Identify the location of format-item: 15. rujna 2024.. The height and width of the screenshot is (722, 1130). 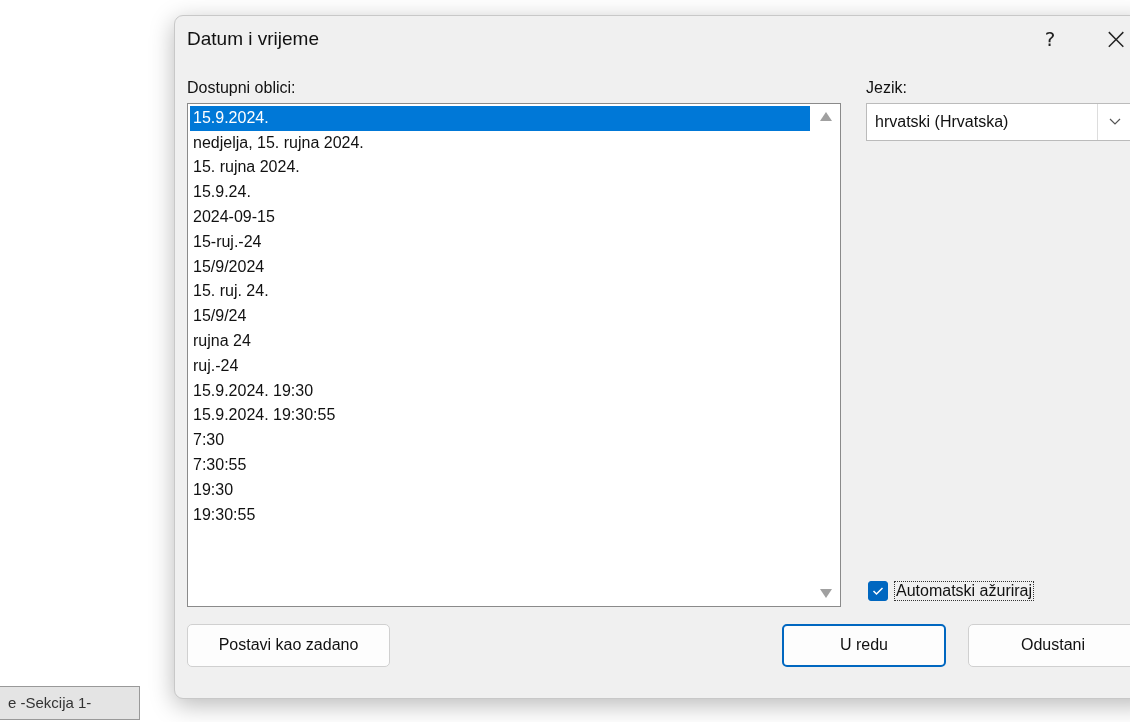
(500, 168).